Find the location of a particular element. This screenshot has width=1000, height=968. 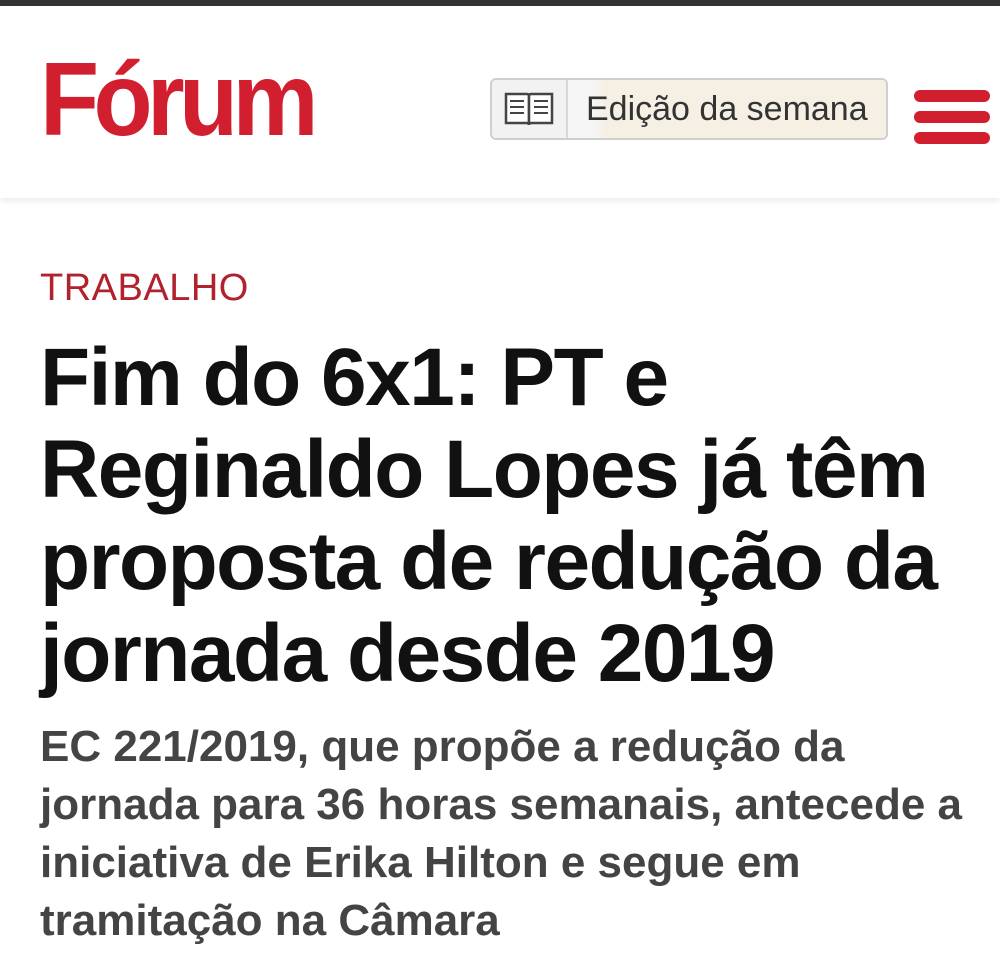

site-logo: Fórum is located at coordinates (179, 100).